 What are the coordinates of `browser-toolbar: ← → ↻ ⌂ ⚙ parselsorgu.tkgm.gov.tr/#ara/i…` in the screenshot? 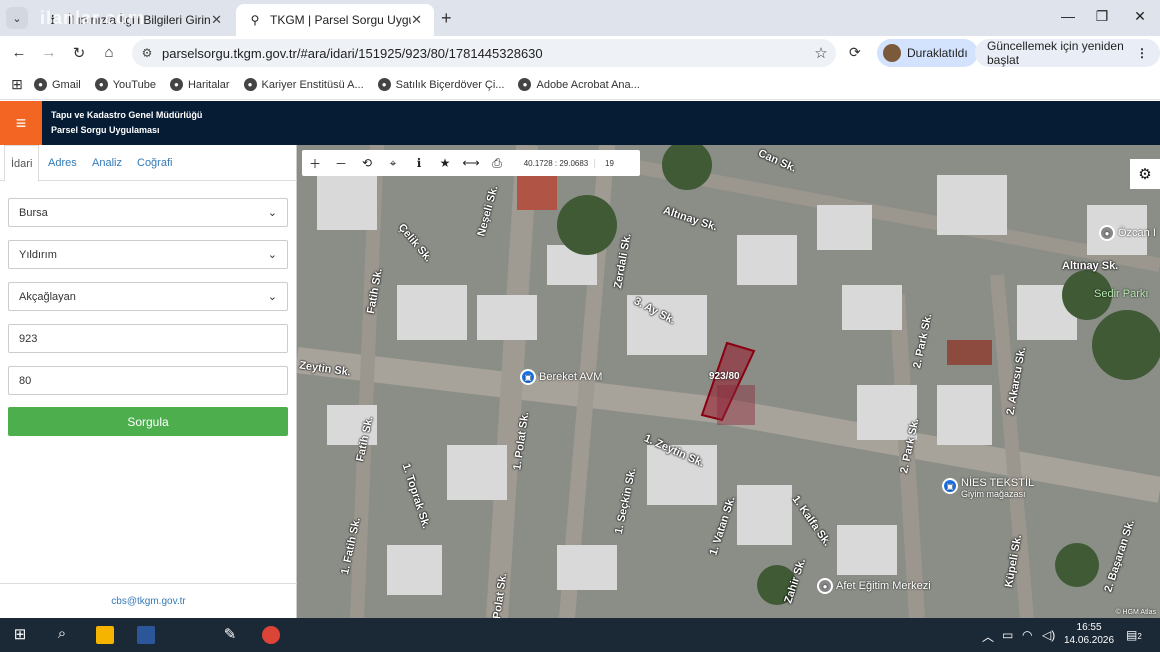 It's located at (580, 53).